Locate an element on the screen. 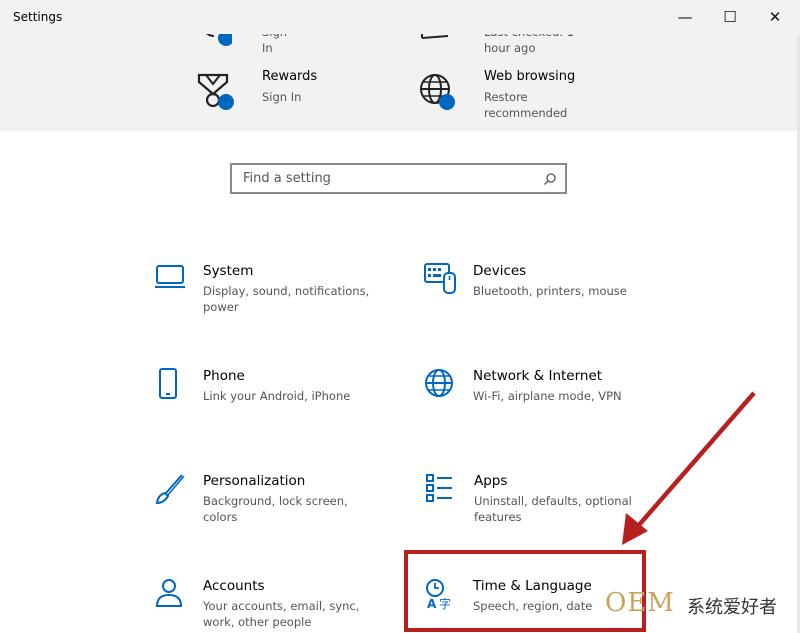 The width and height of the screenshot is (800, 633). watermark-oem: OEM is located at coordinates (640, 603).